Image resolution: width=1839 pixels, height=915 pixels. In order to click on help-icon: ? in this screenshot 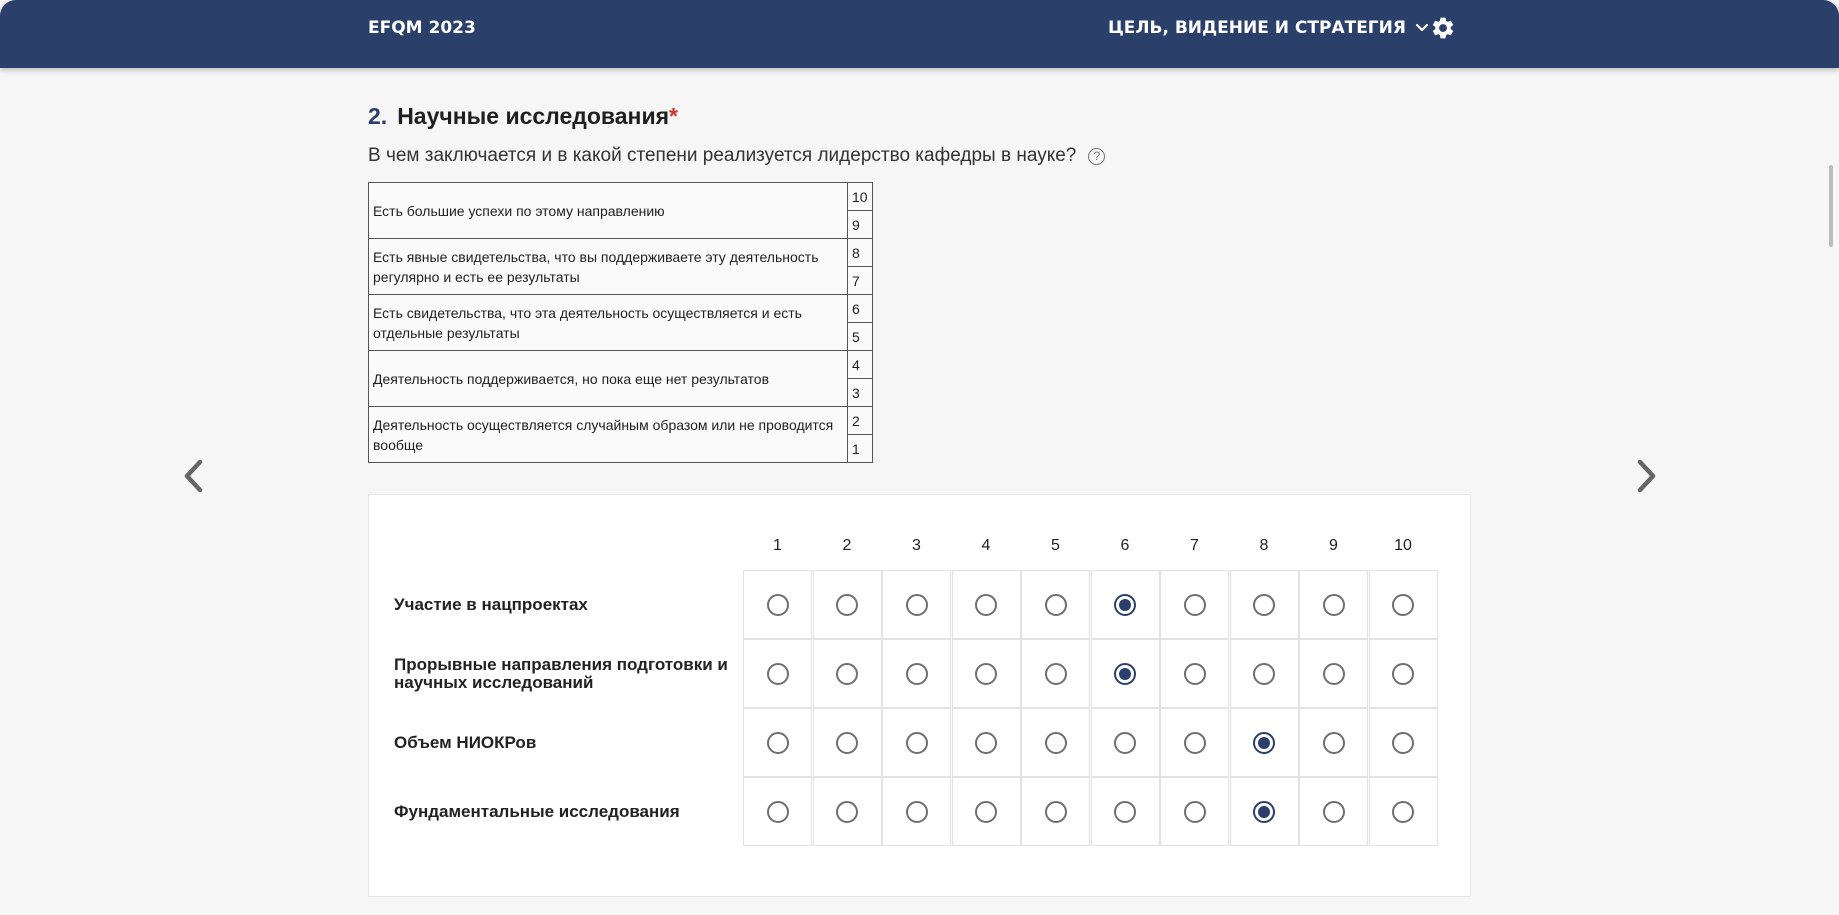, I will do `click(1097, 156)`.